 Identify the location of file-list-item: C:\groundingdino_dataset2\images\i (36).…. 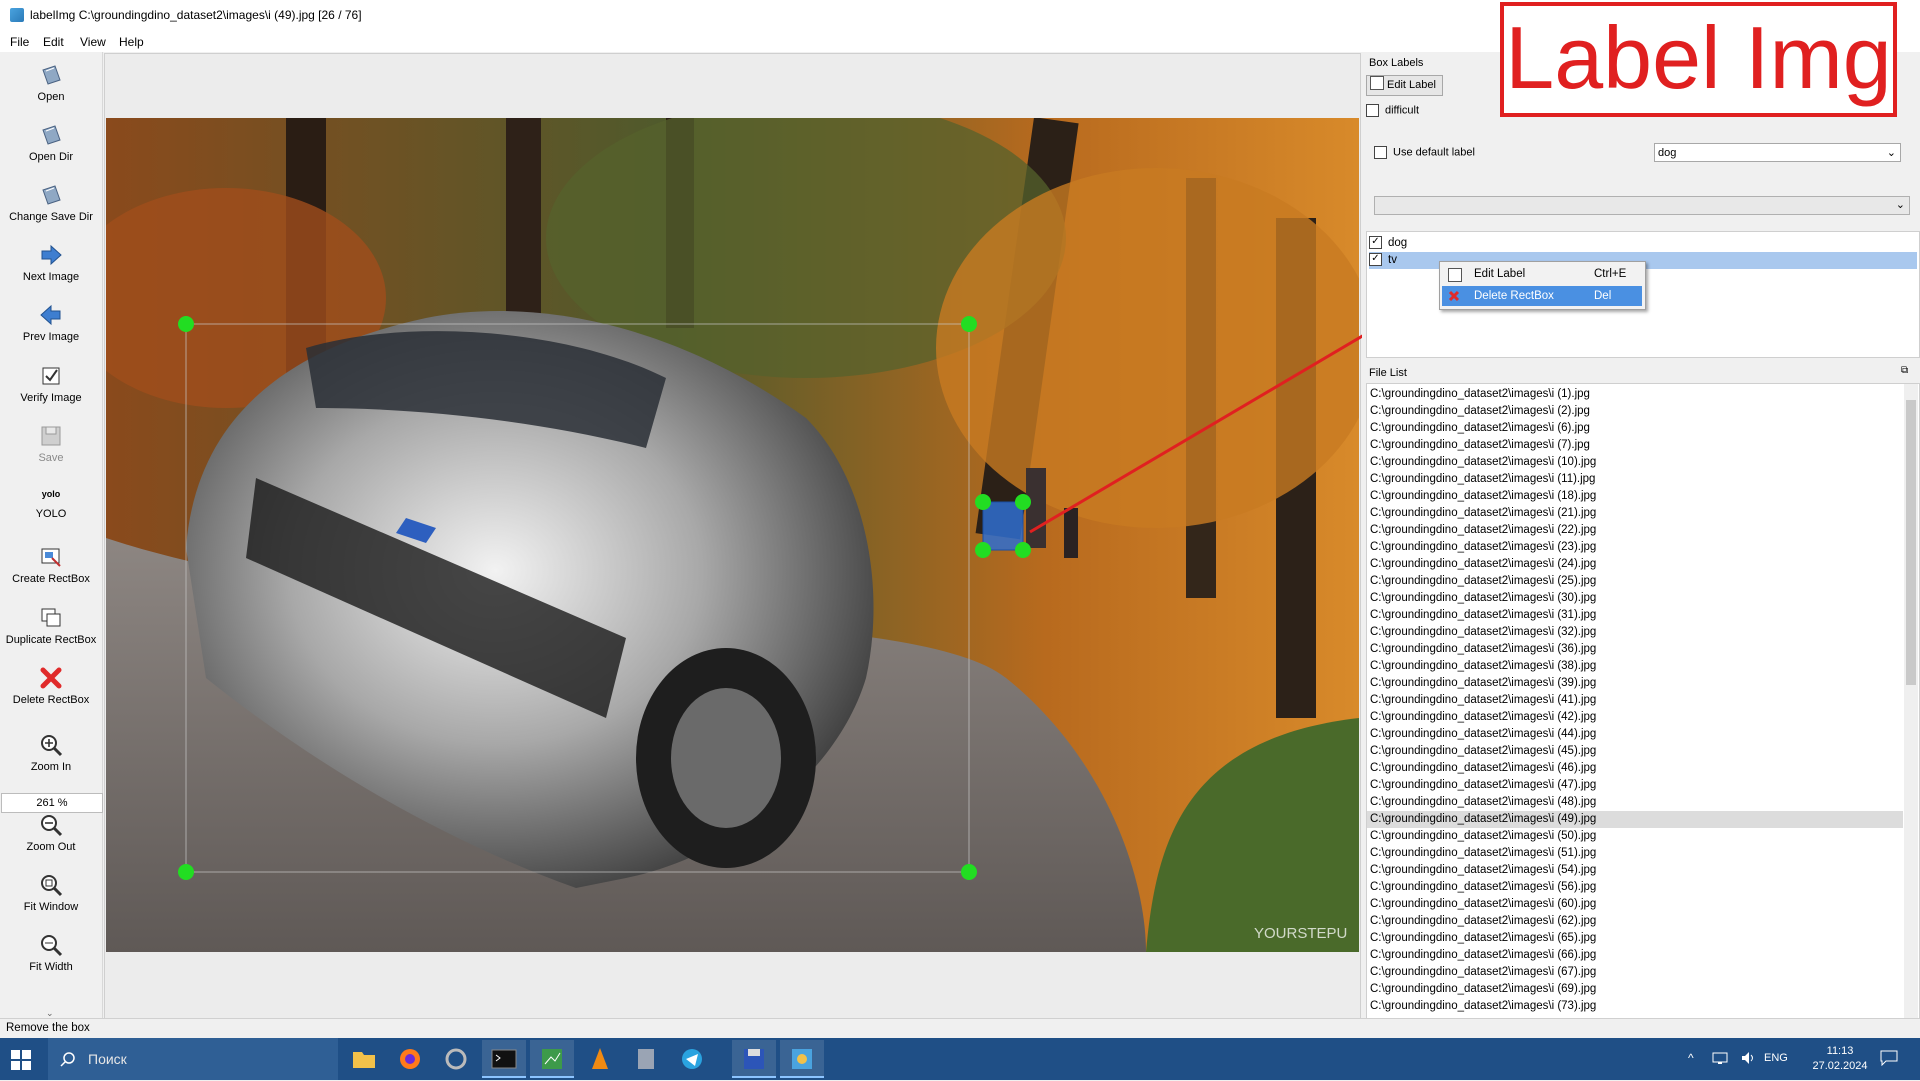
(1635, 649).